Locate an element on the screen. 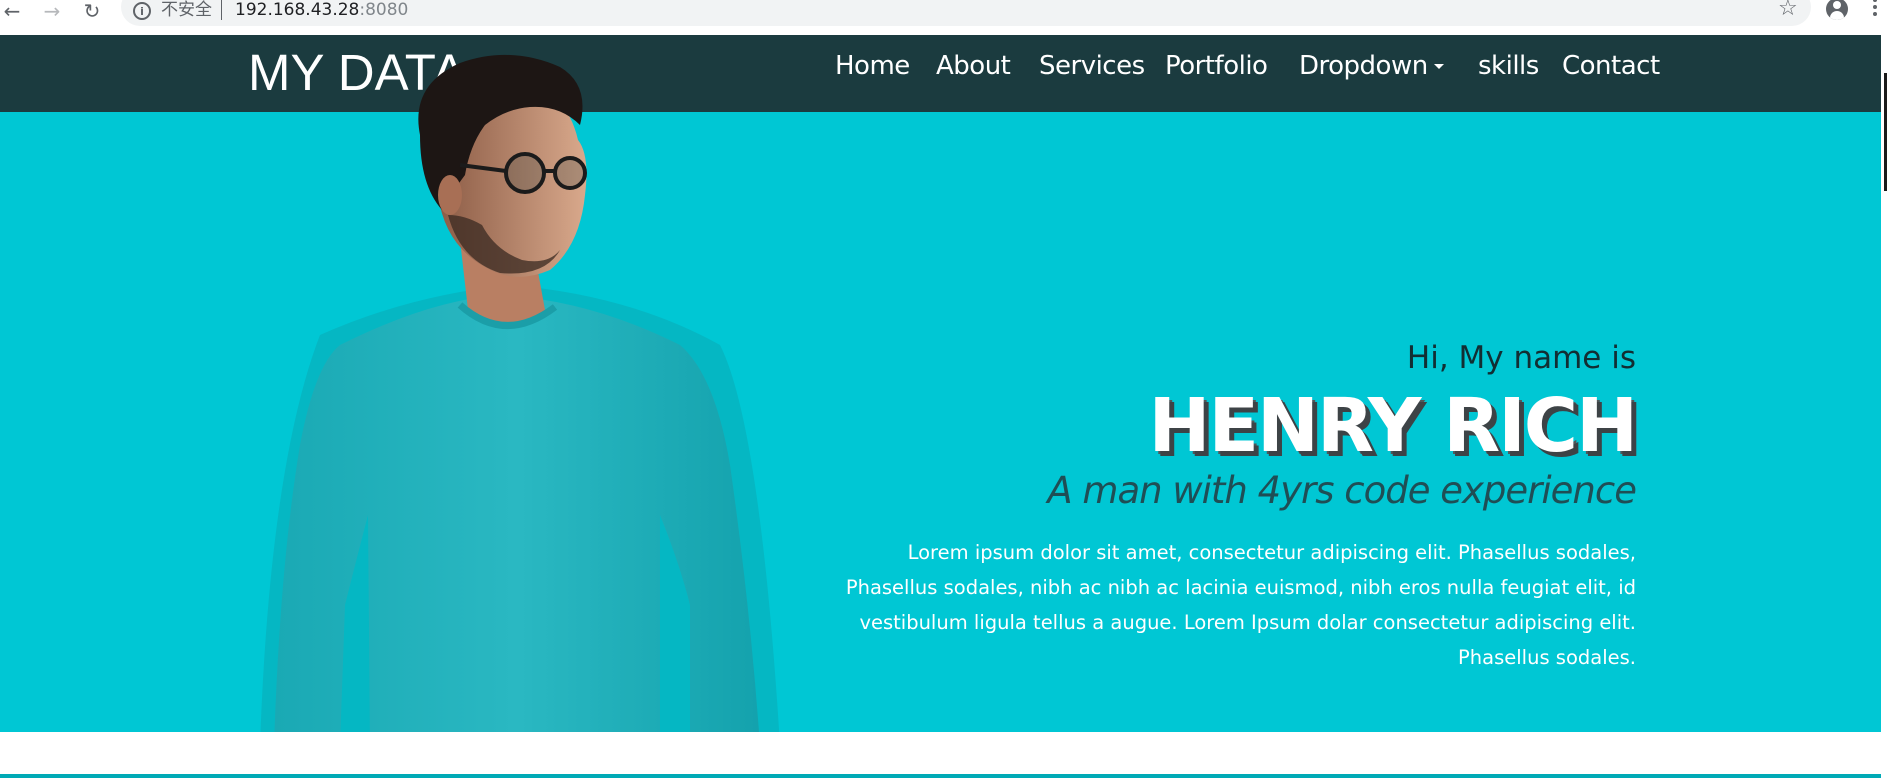 Image resolution: width=1887 pixels, height=778 pixels. hero-name: HENRY RICH is located at coordinates (1393, 426).